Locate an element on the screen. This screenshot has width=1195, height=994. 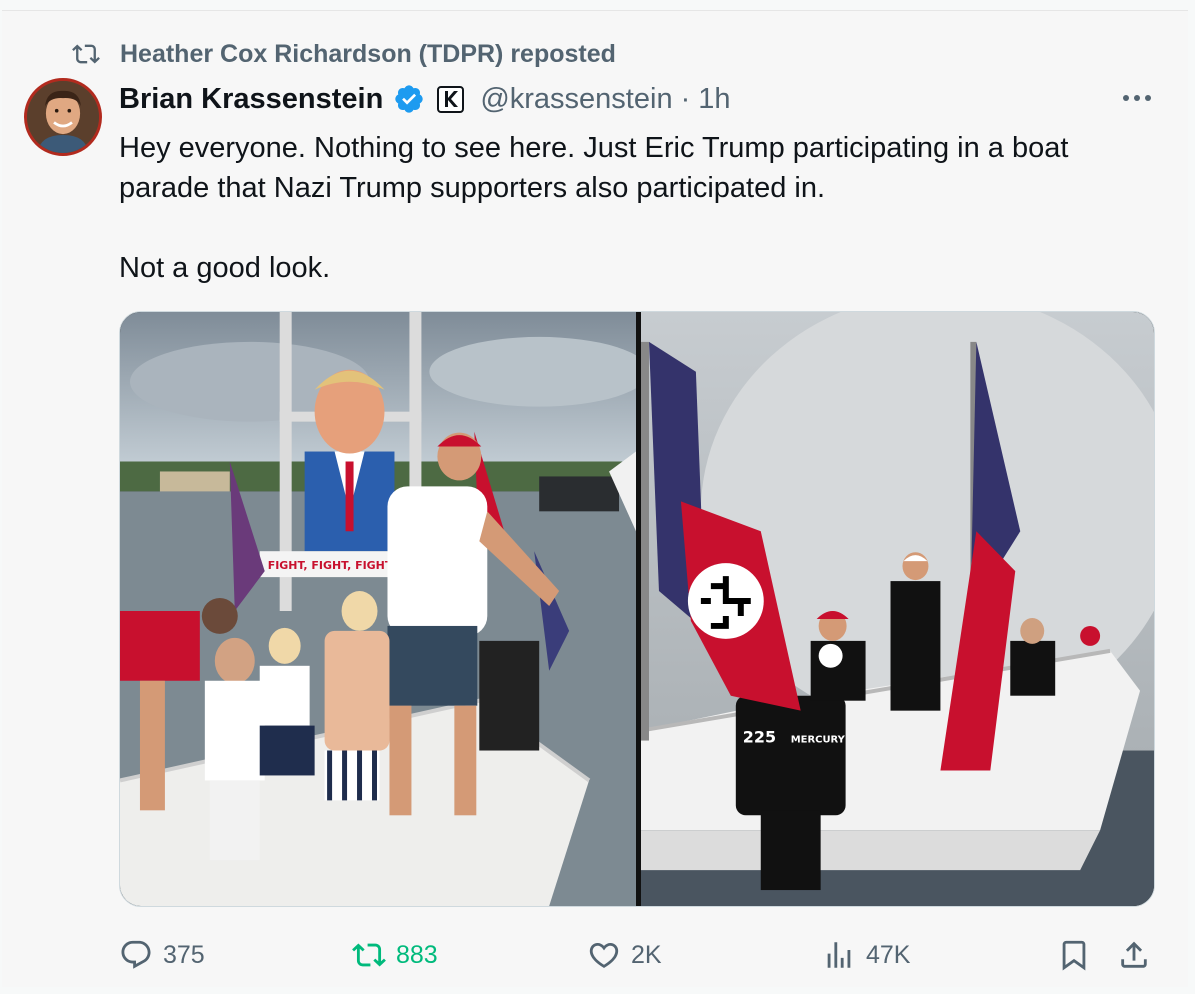
avatar-photo is located at coordinates (63, 117).